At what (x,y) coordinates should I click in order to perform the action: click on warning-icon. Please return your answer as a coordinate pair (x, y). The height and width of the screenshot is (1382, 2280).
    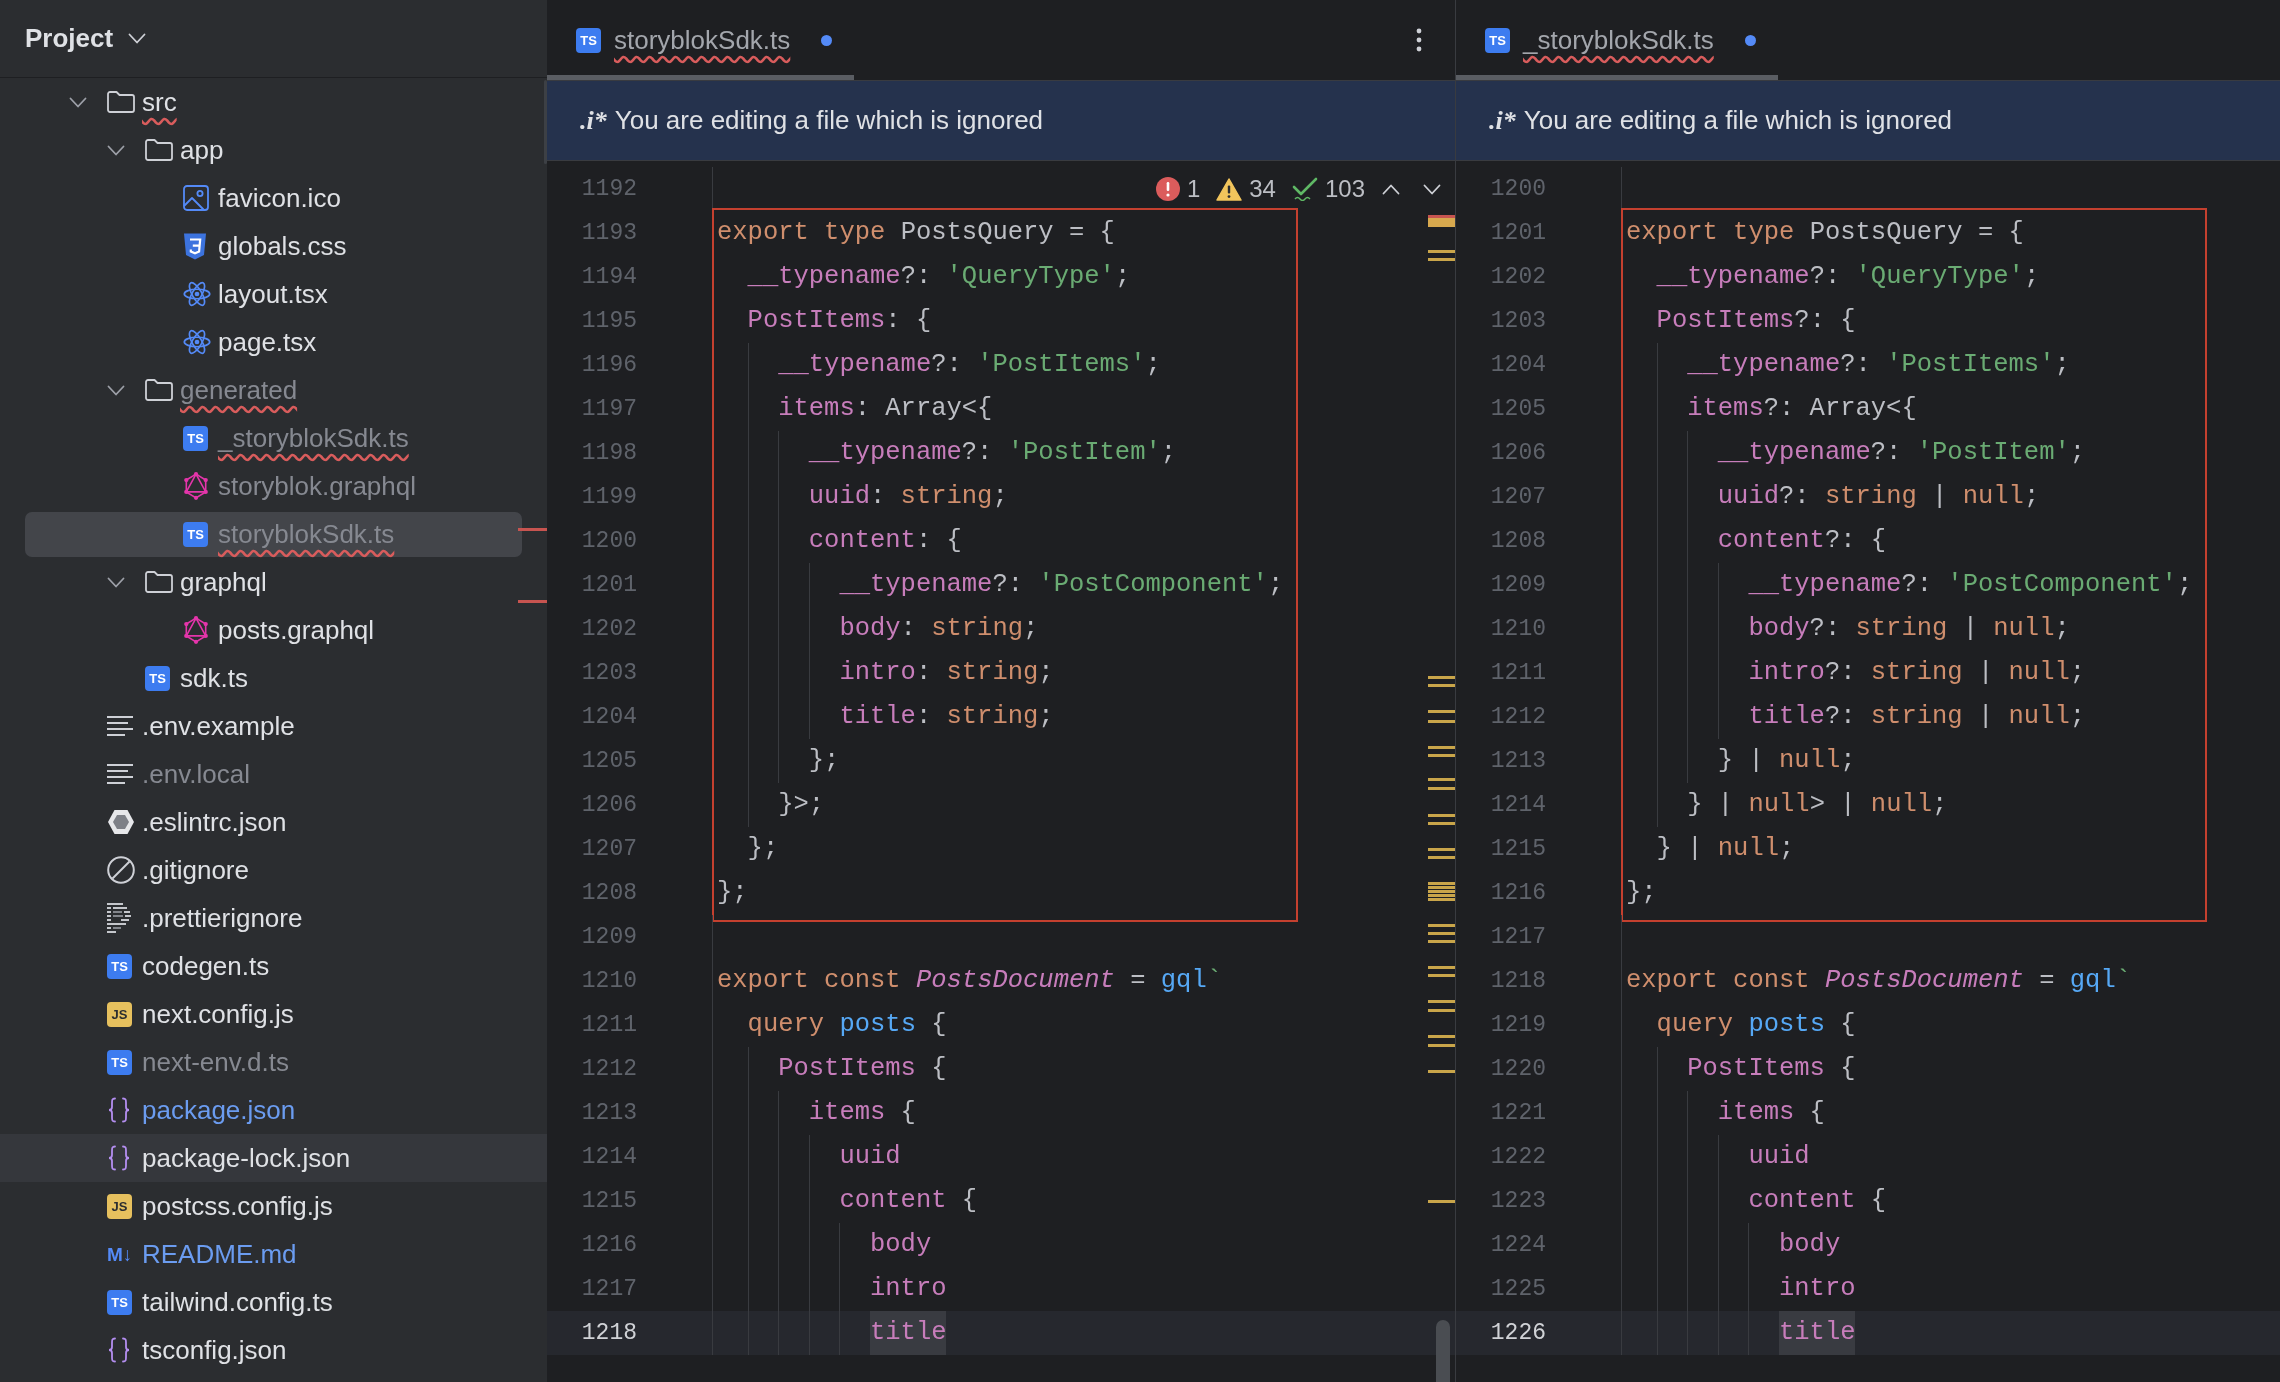
    Looking at the image, I should click on (1229, 189).